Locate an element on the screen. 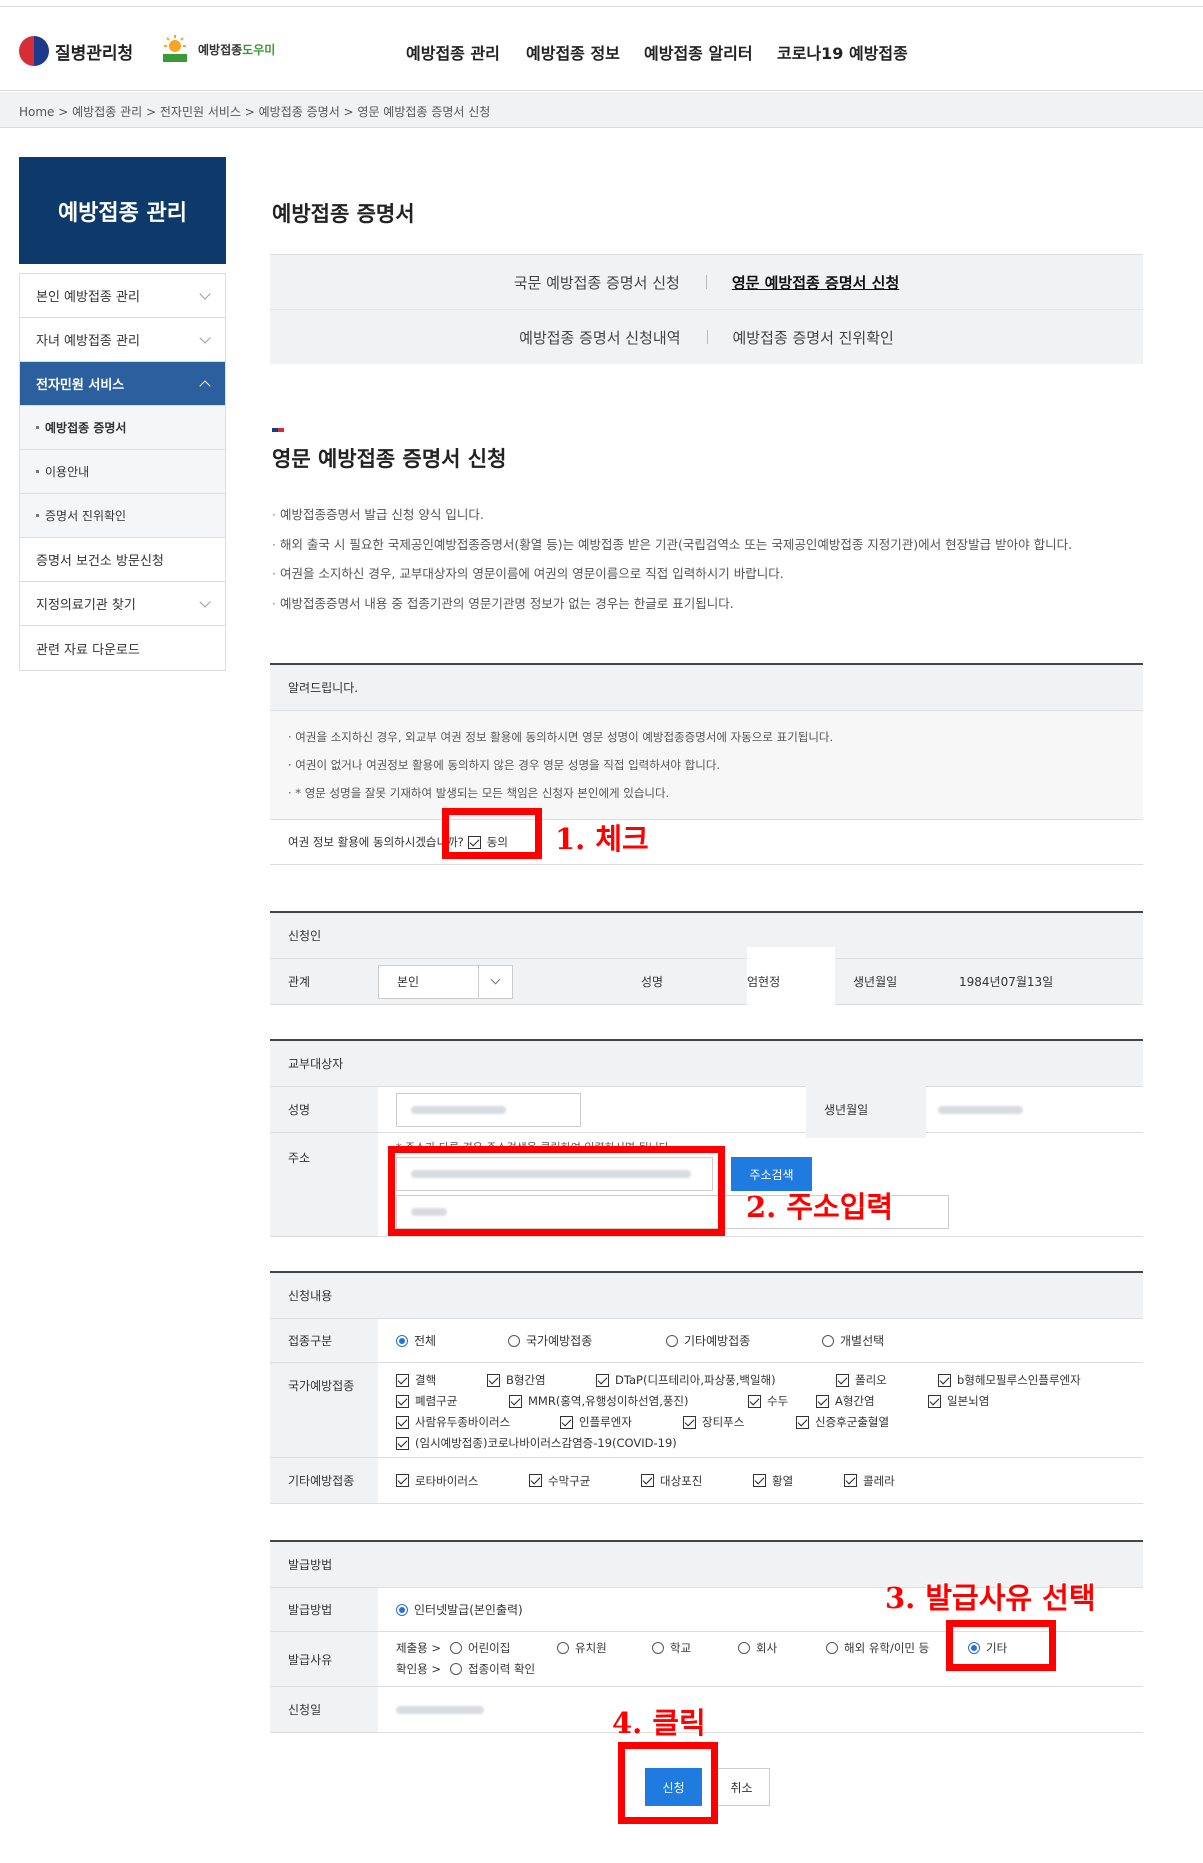 This screenshot has height=1863, width=1203. recipient-name-row: 성명 생년월일 is located at coordinates (706, 1109).